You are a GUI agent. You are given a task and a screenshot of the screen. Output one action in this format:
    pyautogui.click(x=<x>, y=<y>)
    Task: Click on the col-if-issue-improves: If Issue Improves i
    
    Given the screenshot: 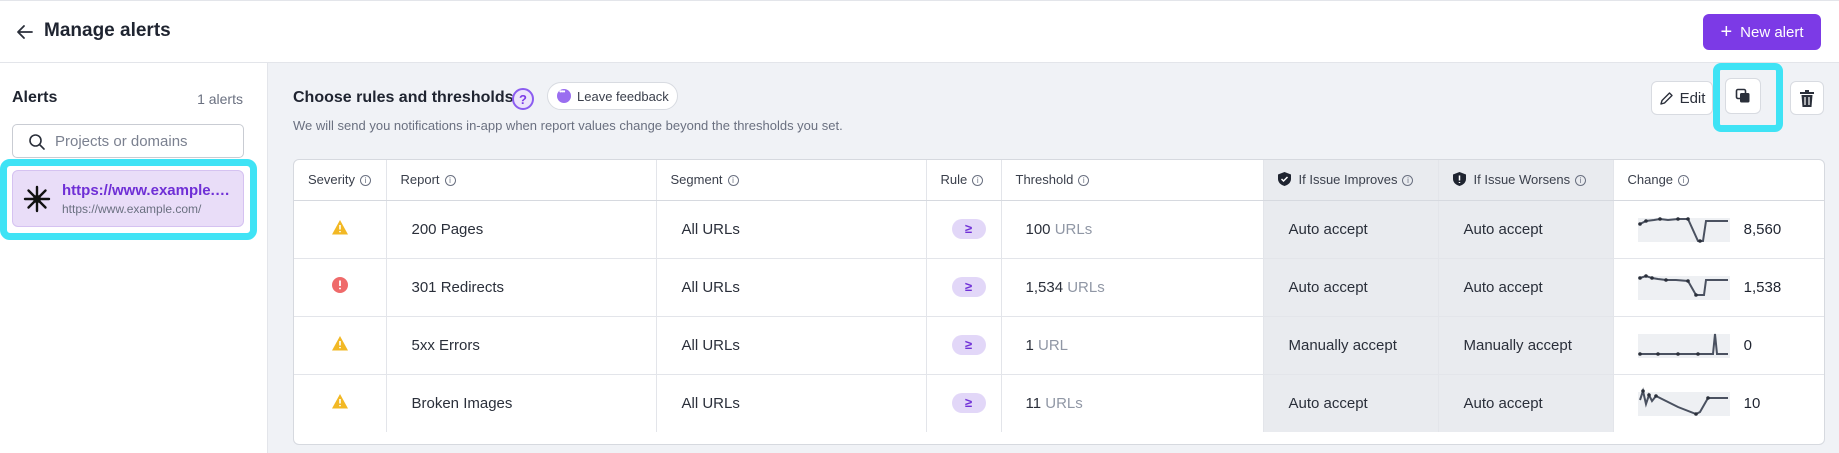 What is the action you would take?
    pyautogui.click(x=1351, y=180)
    